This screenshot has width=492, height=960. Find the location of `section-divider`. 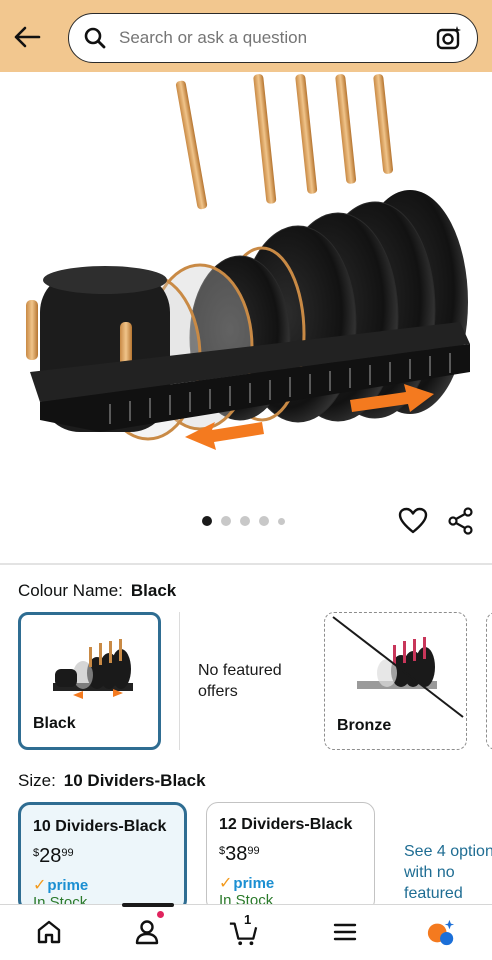

section-divider is located at coordinates (246, 564).